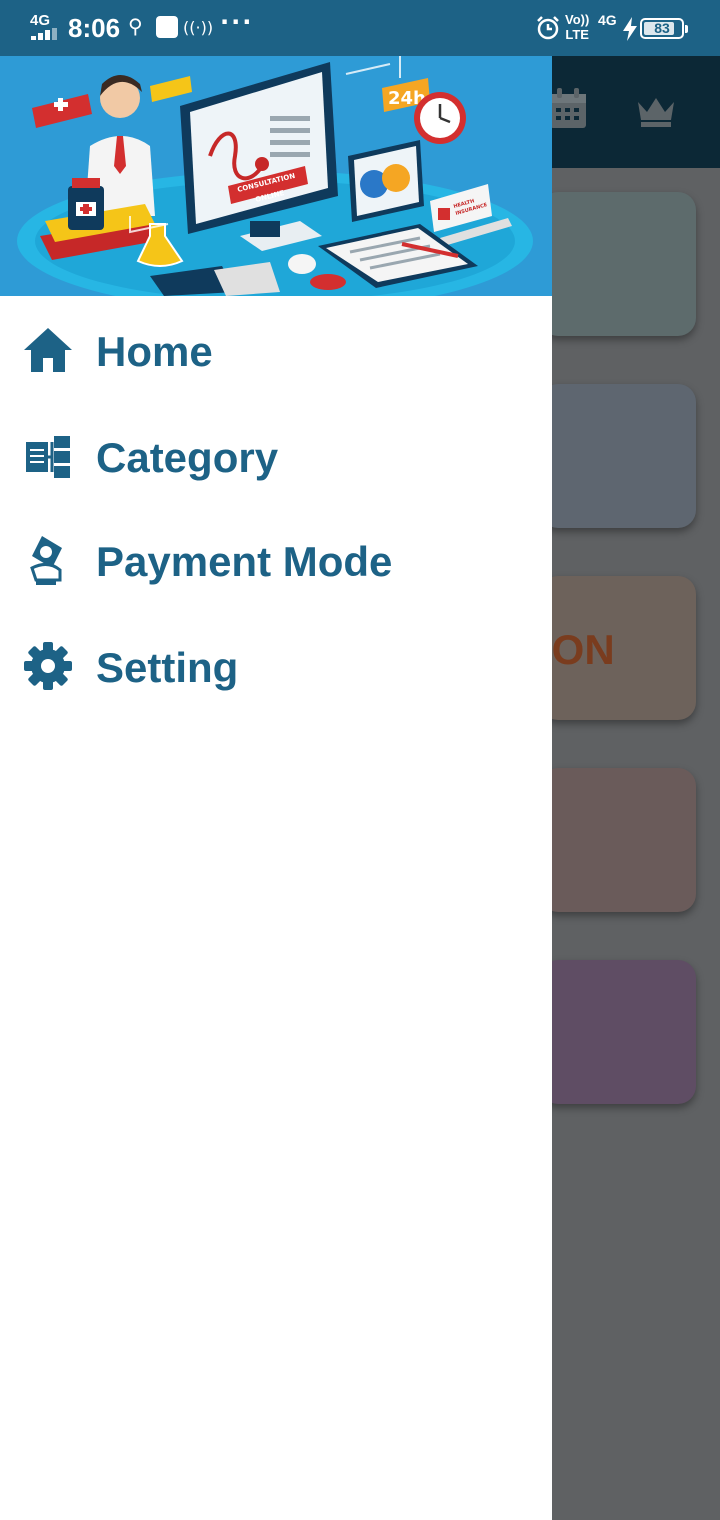 The width and height of the screenshot is (720, 1520). Describe the element at coordinates (135, 26) in the screenshot. I see `usb-icon: ⚲` at that location.